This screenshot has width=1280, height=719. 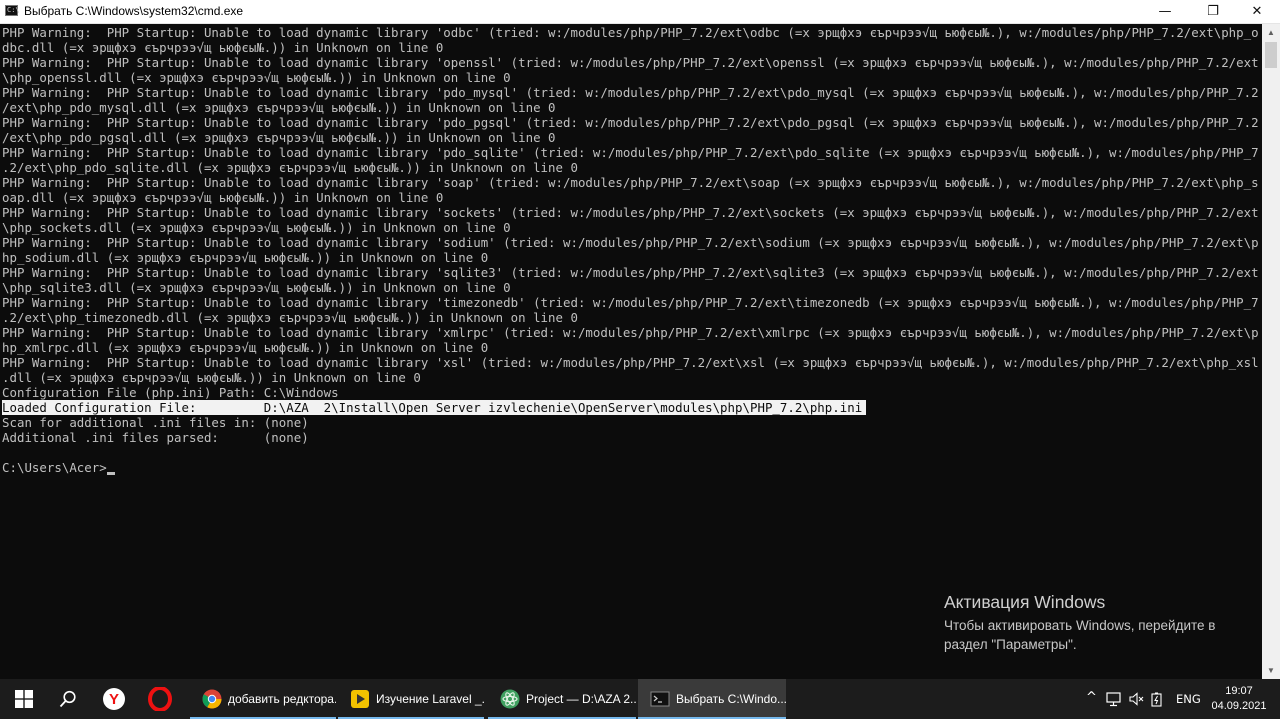 I want to click on show-hidden-icons-chevron-icon: ^, so click(x=1091, y=697).